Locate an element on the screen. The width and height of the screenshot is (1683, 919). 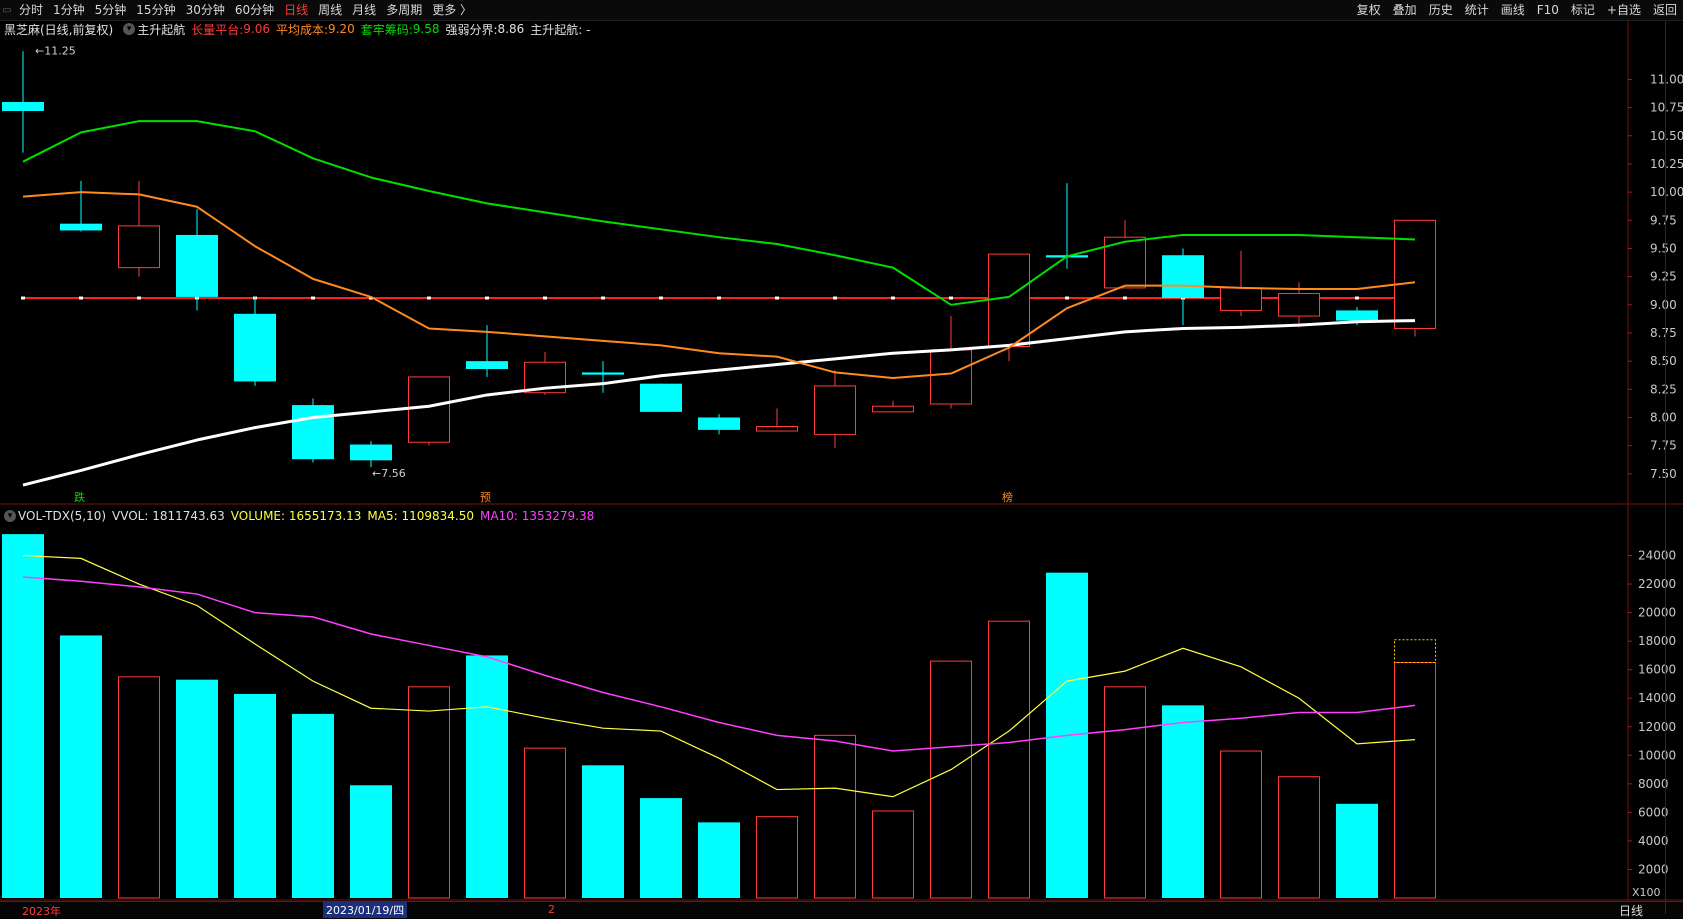
signal-mark: 预 is located at coordinates (485, 497).